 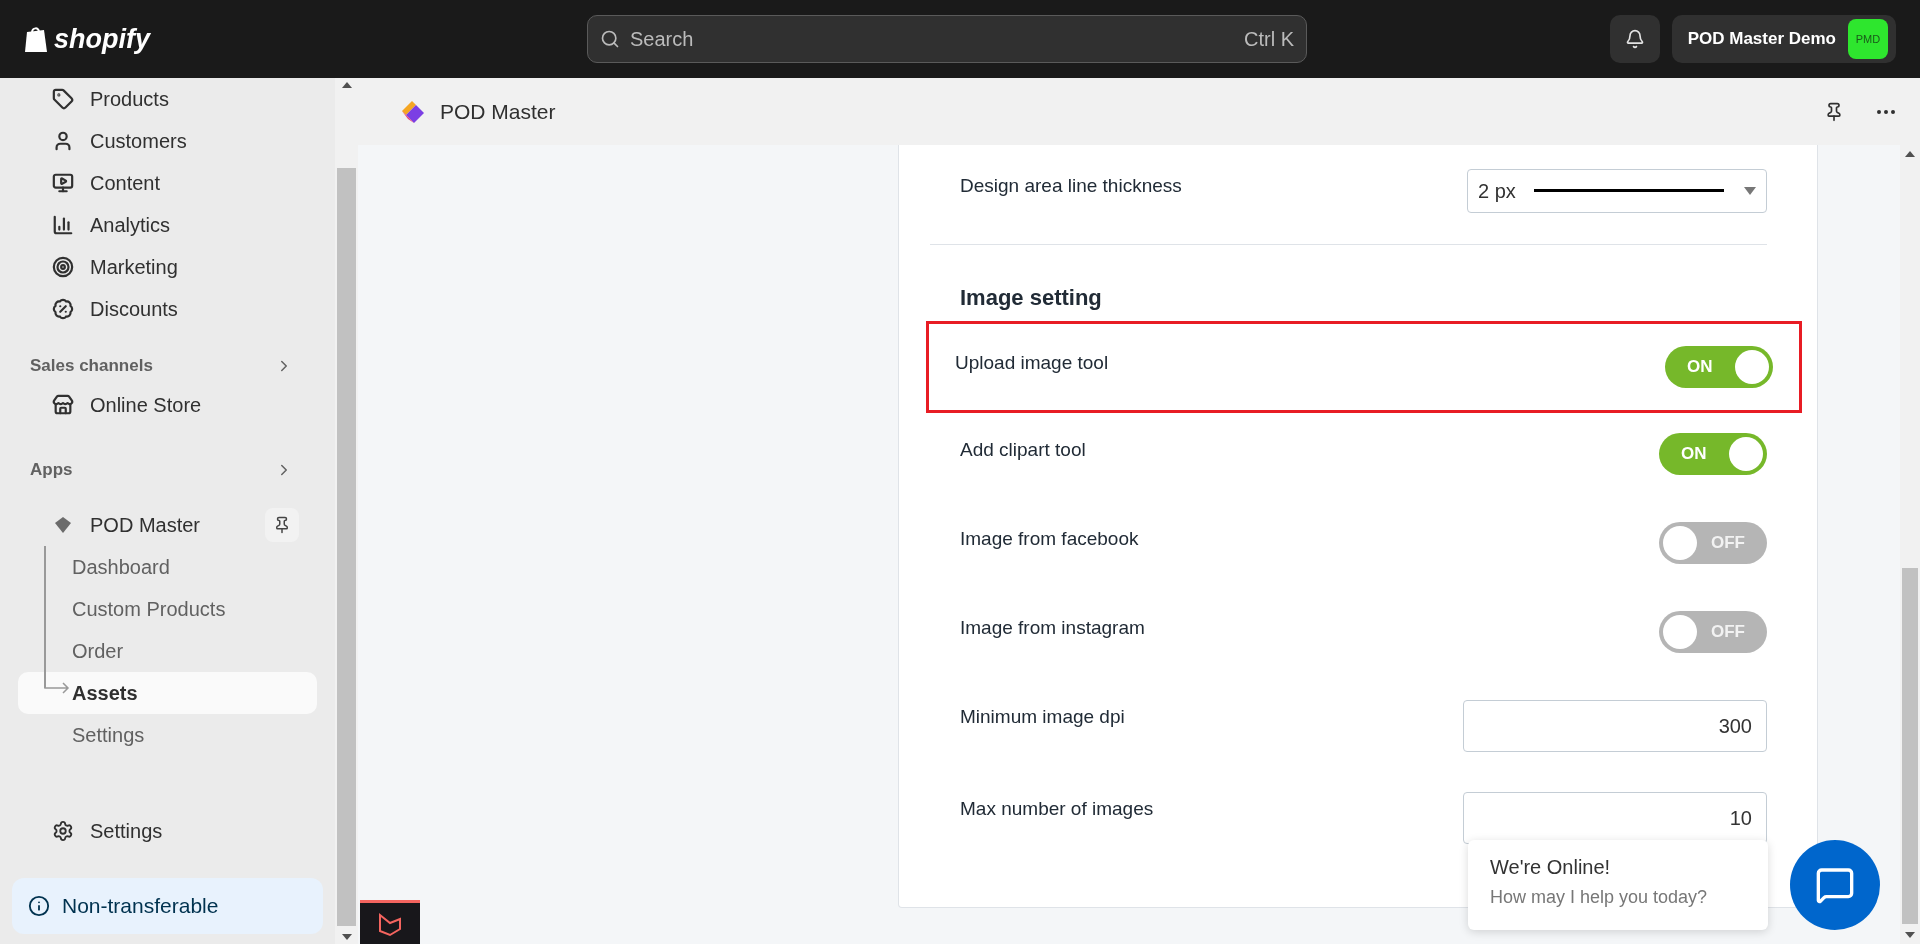 What do you see at coordinates (1049, 538) in the screenshot?
I see `setting-label: Image from facebook` at bounding box center [1049, 538].